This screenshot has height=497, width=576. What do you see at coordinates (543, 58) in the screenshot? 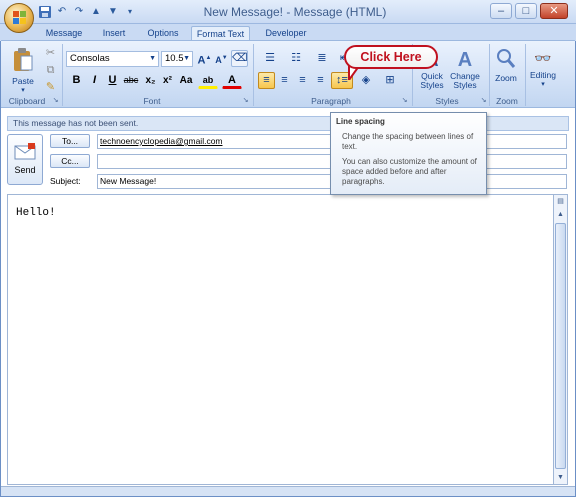
I see `binoculars-icon: 👓` at bounding box center [543, 58].